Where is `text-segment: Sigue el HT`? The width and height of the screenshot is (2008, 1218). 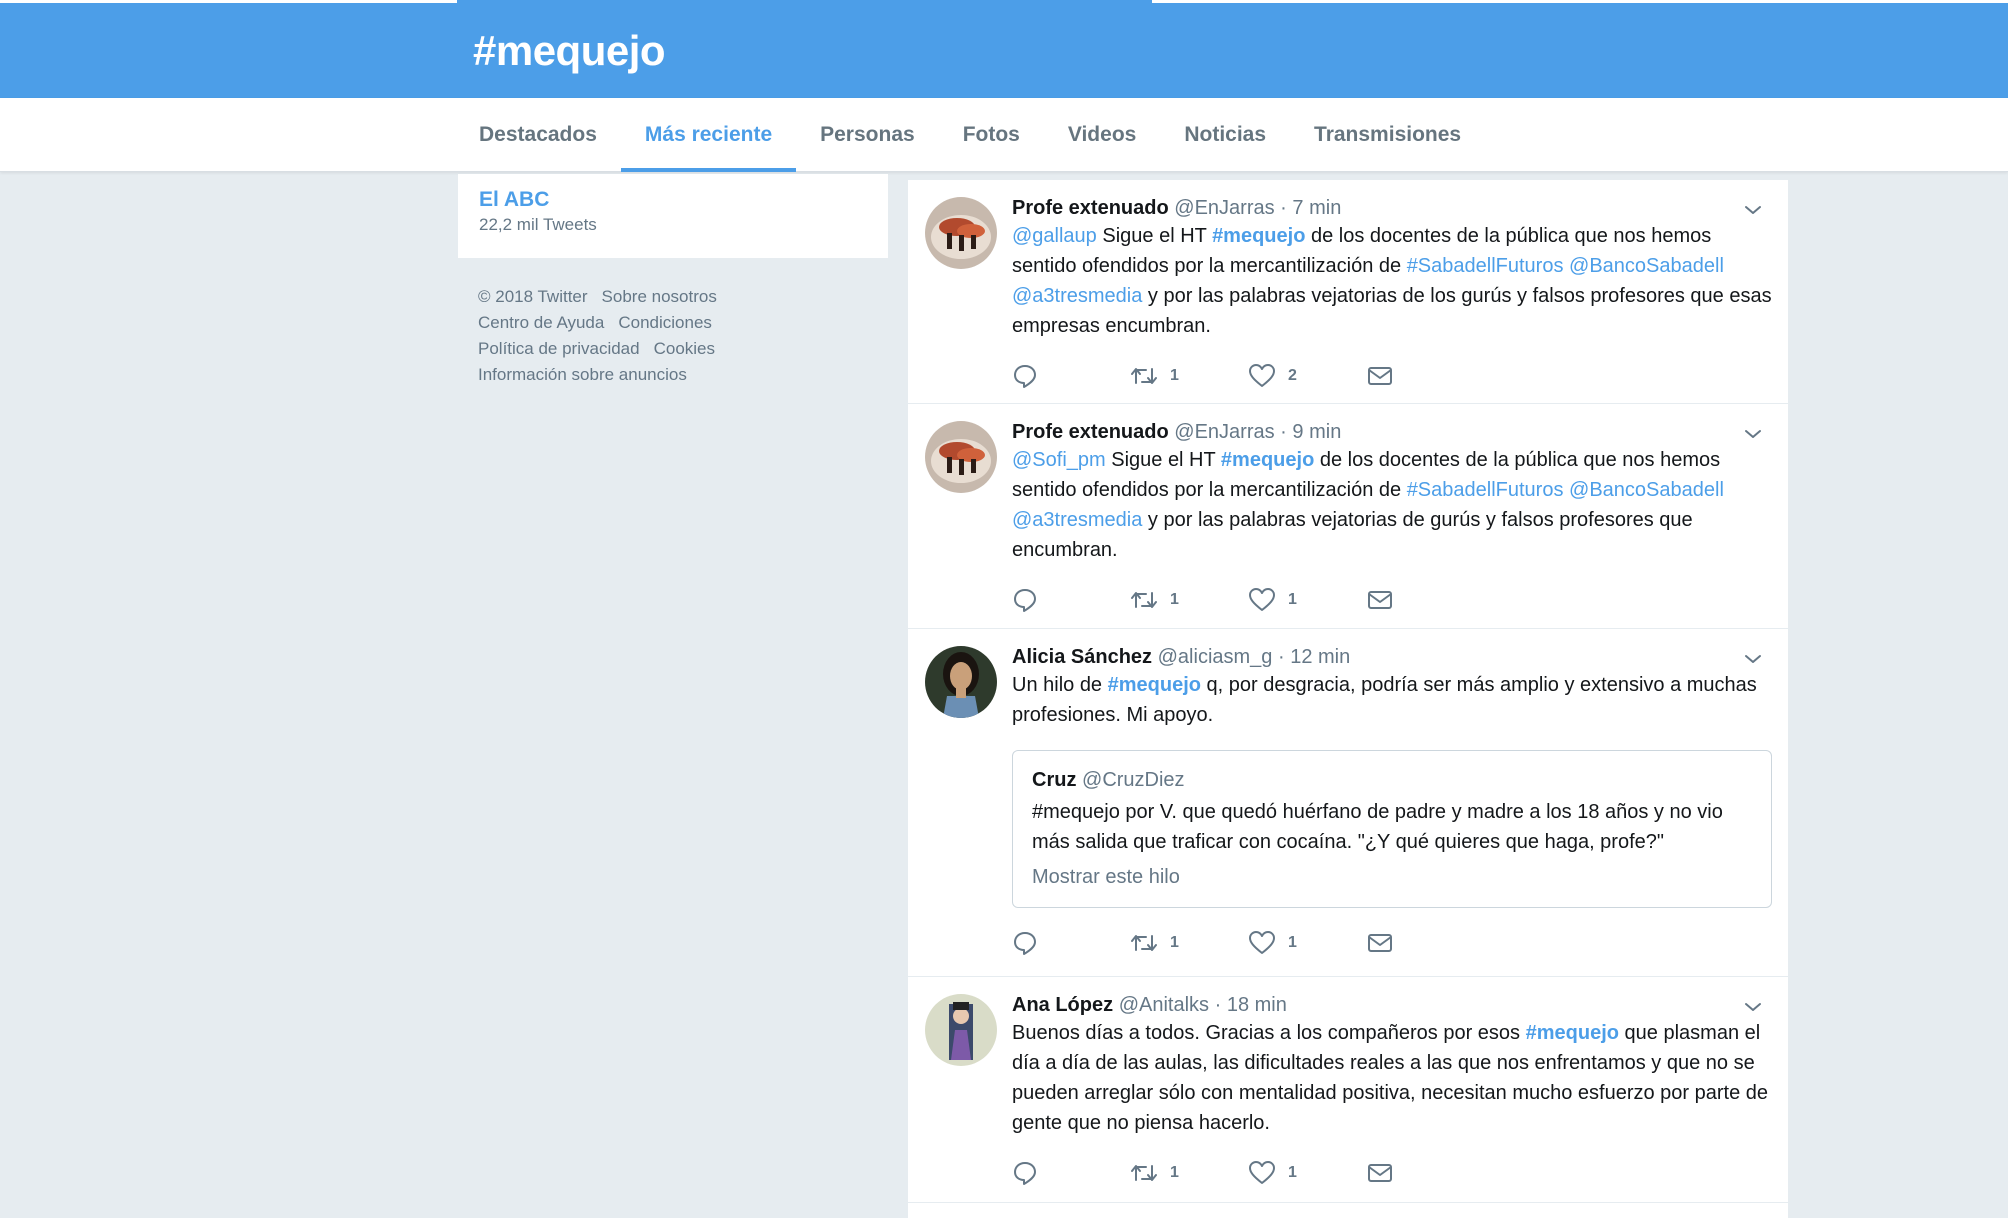 text-segment: Sigue el HT is located at coordinates (1163, 460).